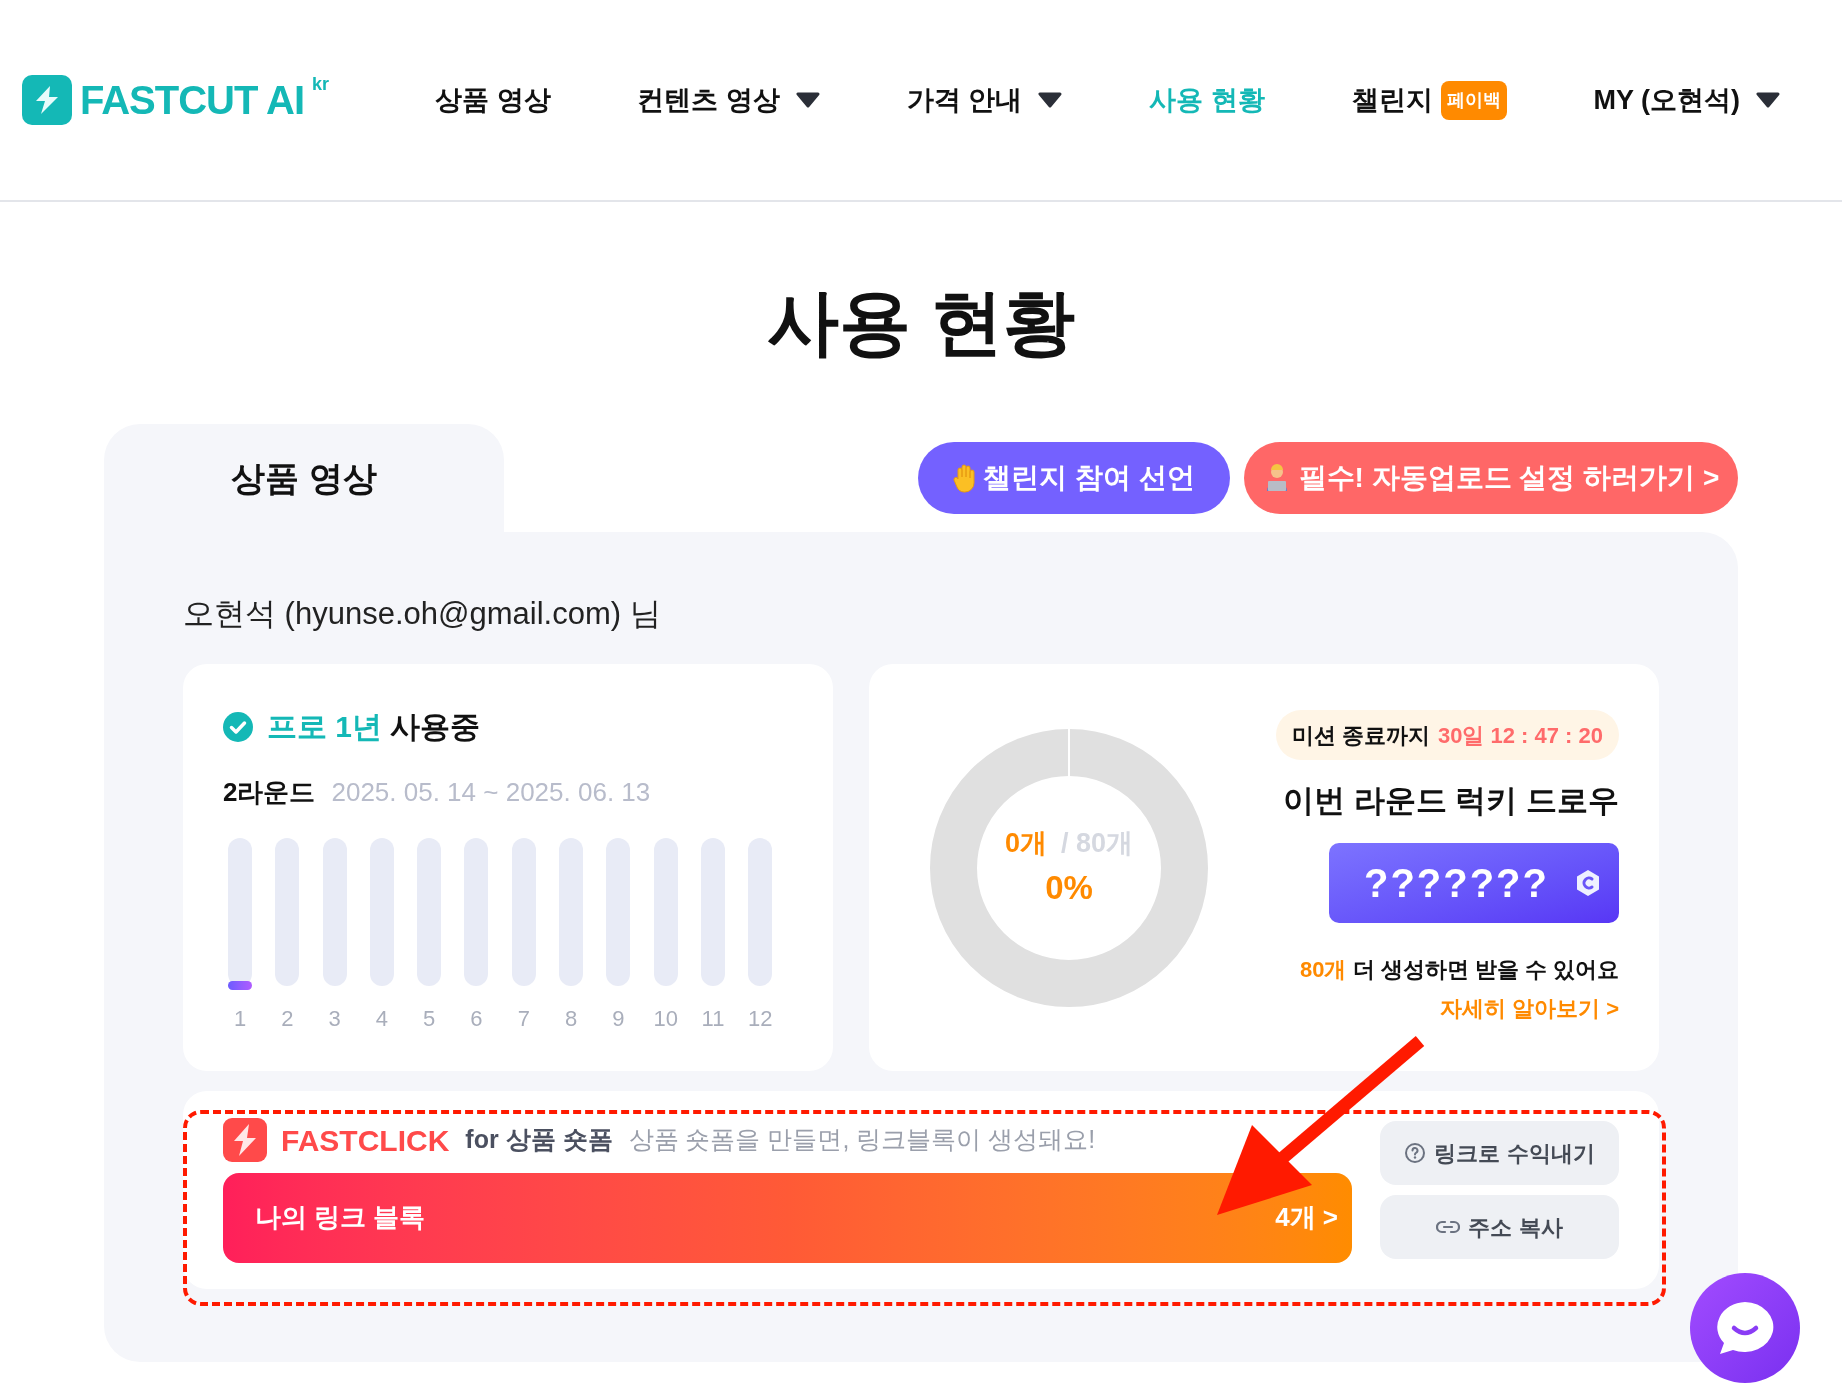  What do you see at coordinates (1588, 882) in the screenshot?
I see `coin-icon` at bounding box center [1588, 882].